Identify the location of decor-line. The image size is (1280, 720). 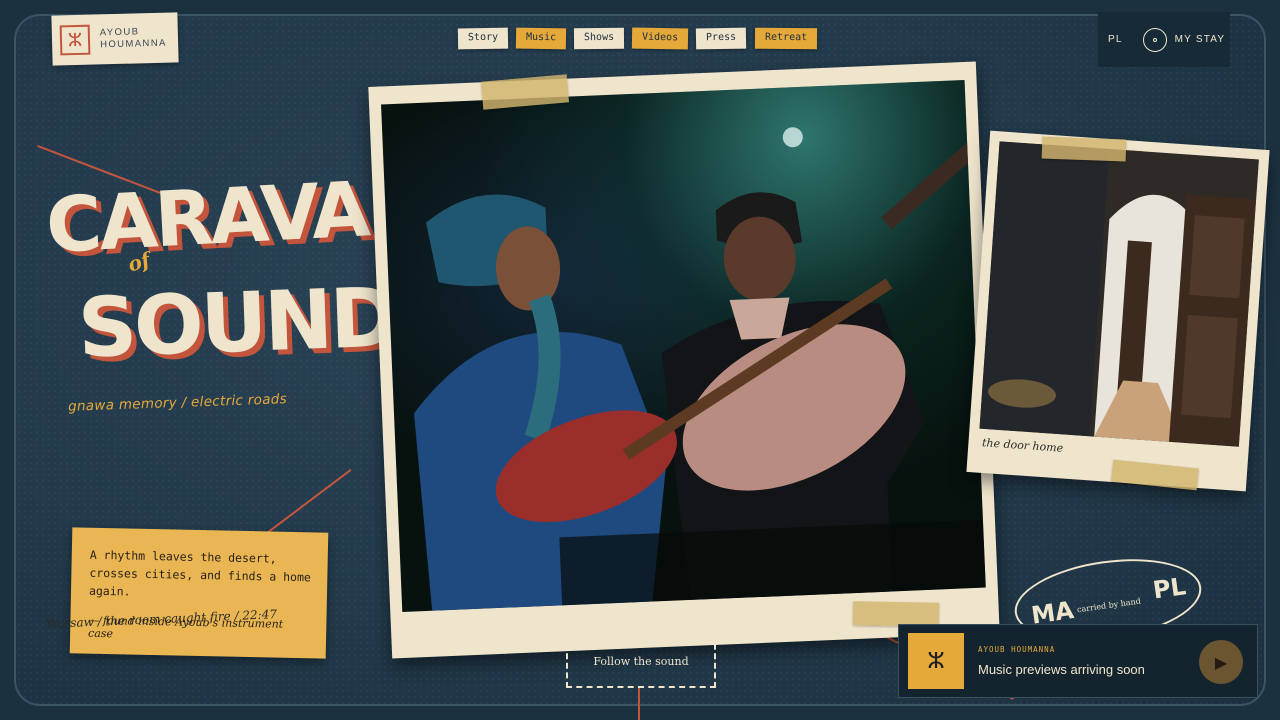
(639, 704).